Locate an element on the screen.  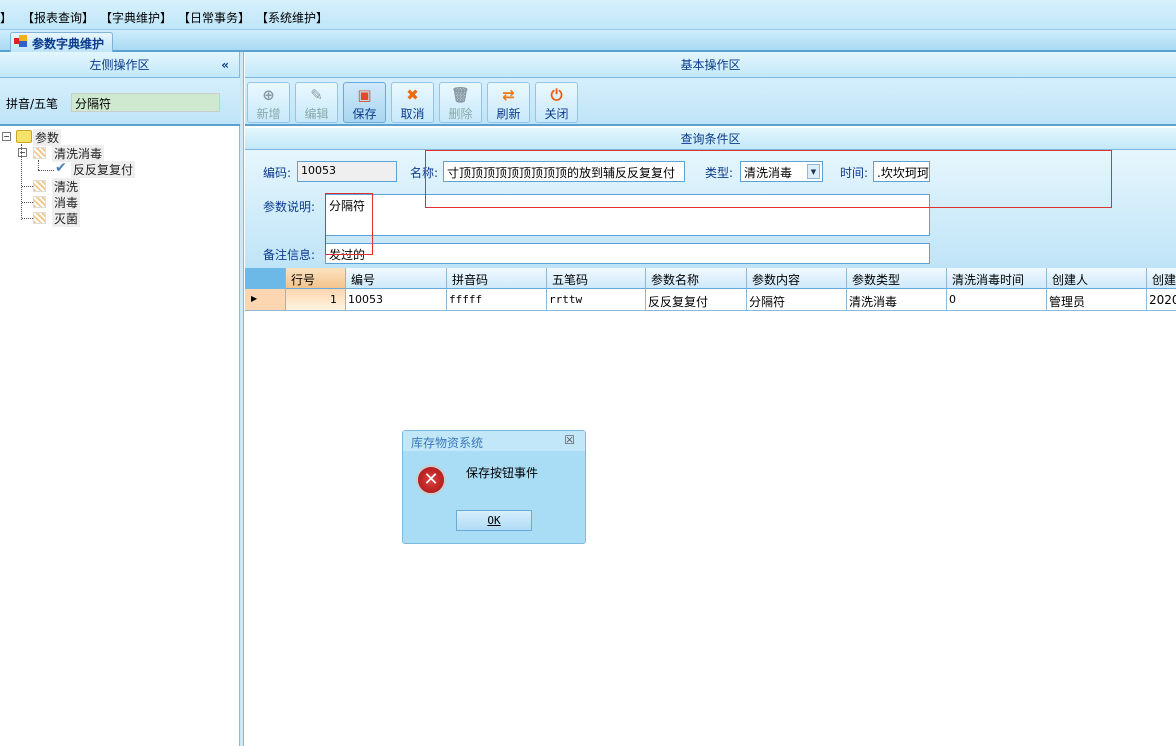
tree-node-clean: 清洗 is located at coordinates (66, 186).